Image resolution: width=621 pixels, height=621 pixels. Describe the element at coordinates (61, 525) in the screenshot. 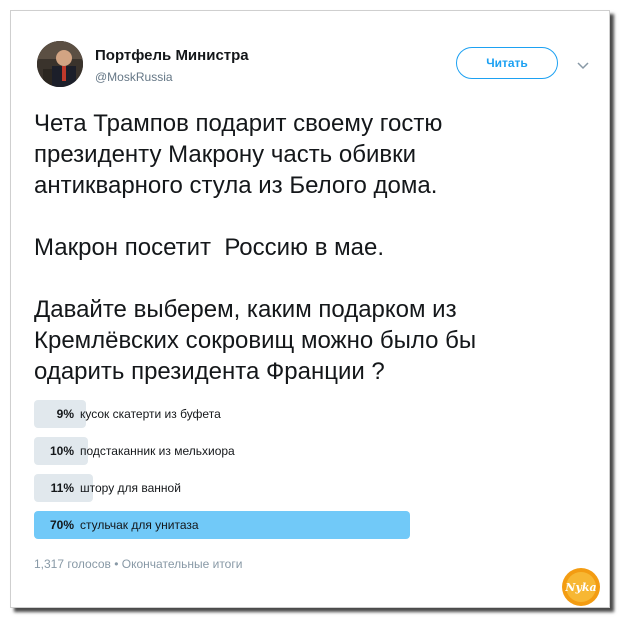

I see `poll-option-percent: 70%` at that location.